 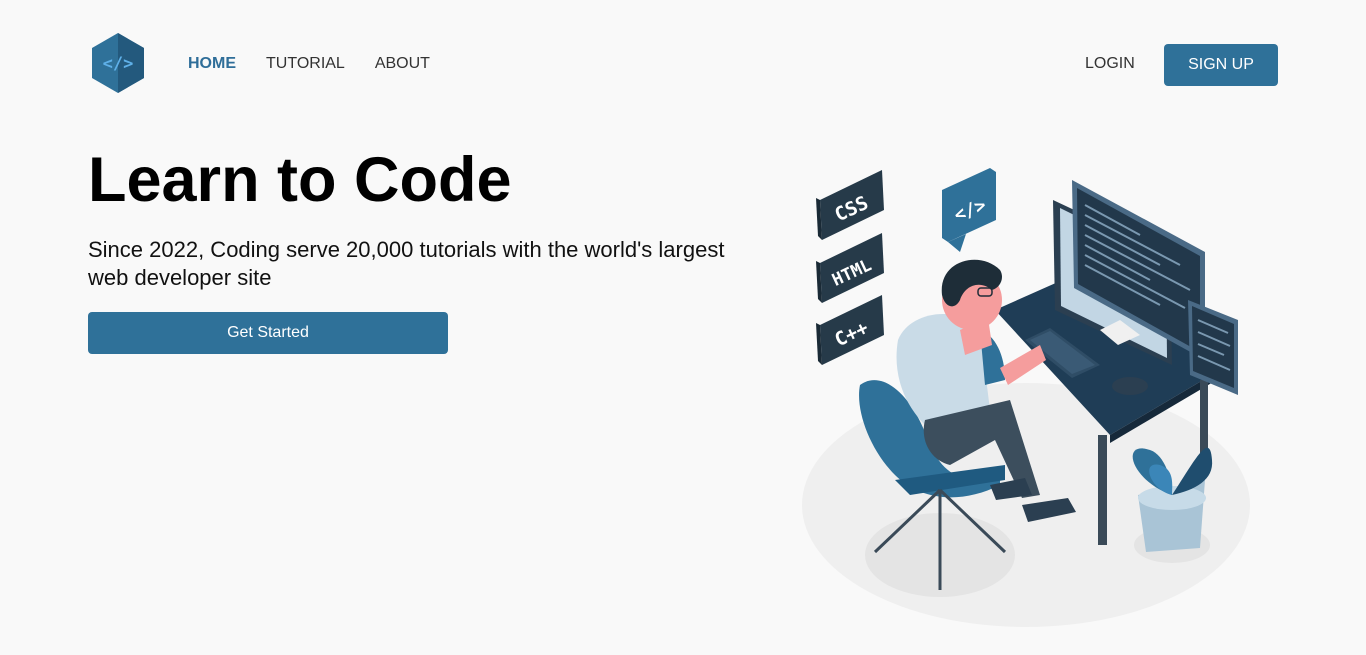 I want to click on get-started-button: Get Started, so click(x=268, y=333).